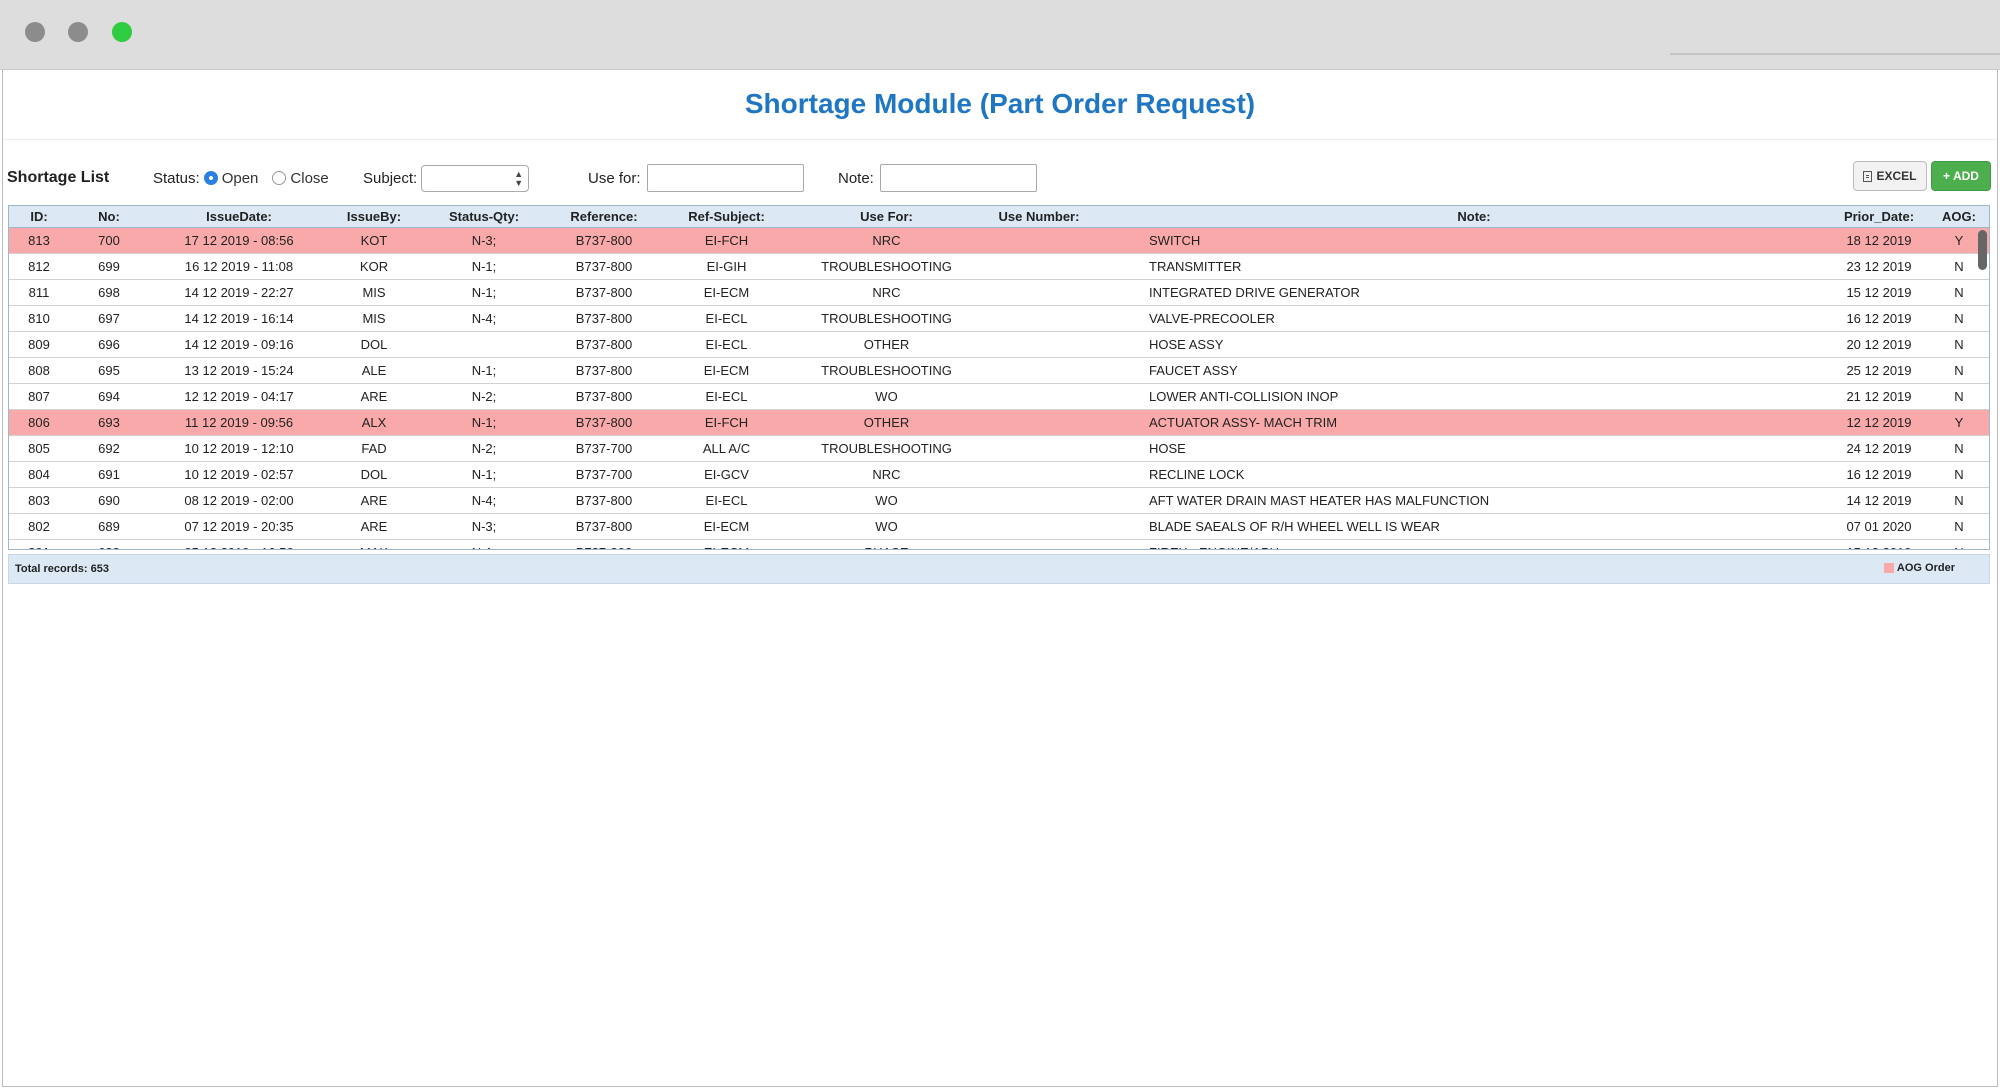 The width and height of the screenshot is (2000, 1088). Describe the element at coordinates (374, 544) in the screenshot. I see `cell-issue-by: MAK` at that location.